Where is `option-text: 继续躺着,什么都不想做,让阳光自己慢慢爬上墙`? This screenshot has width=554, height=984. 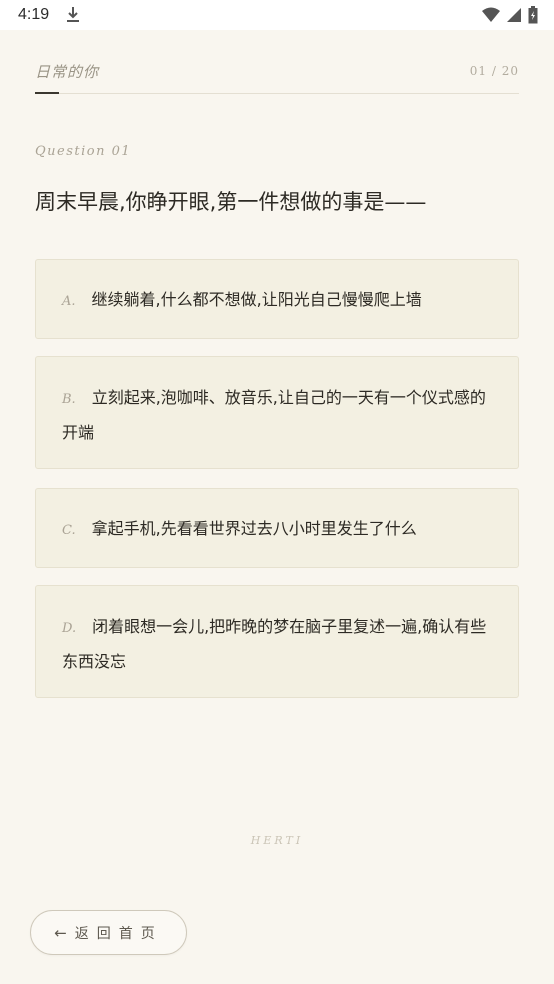 option-text: 继续躺着,什么都不想做,让阳光自己慢慢爬上墙 is located at coordinates (256, 299).